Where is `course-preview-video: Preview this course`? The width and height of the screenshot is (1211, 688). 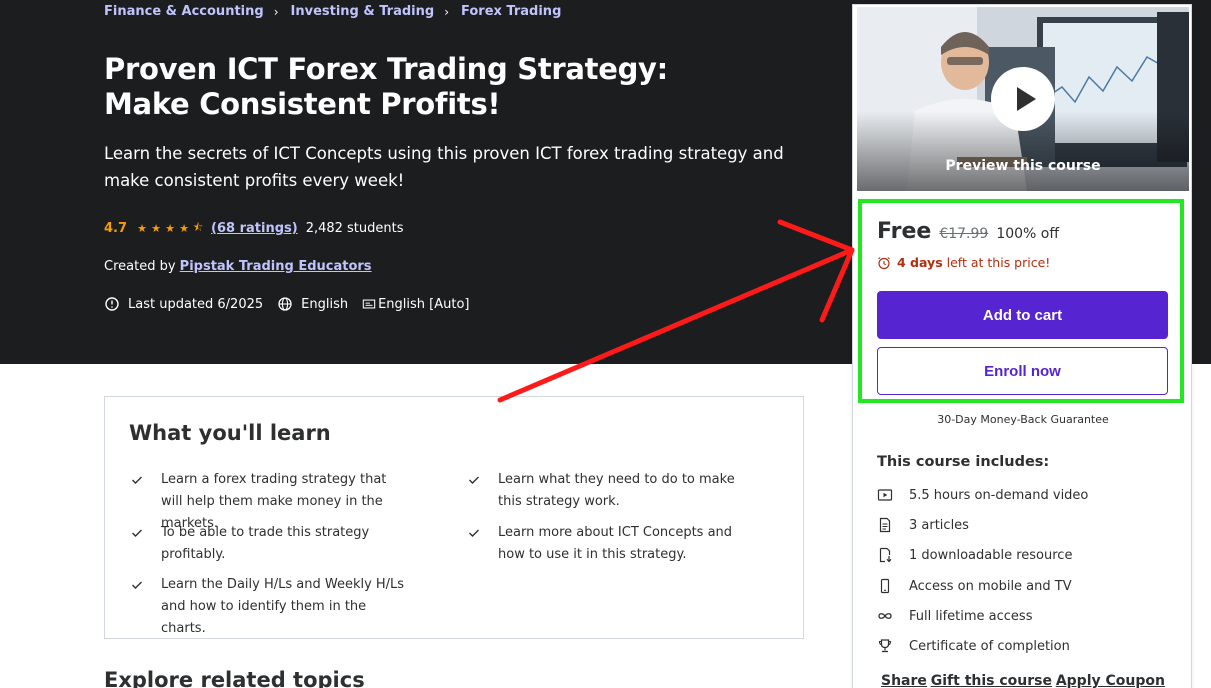 course-preview-video: Preview this course is located at coordinates (1023, 99).